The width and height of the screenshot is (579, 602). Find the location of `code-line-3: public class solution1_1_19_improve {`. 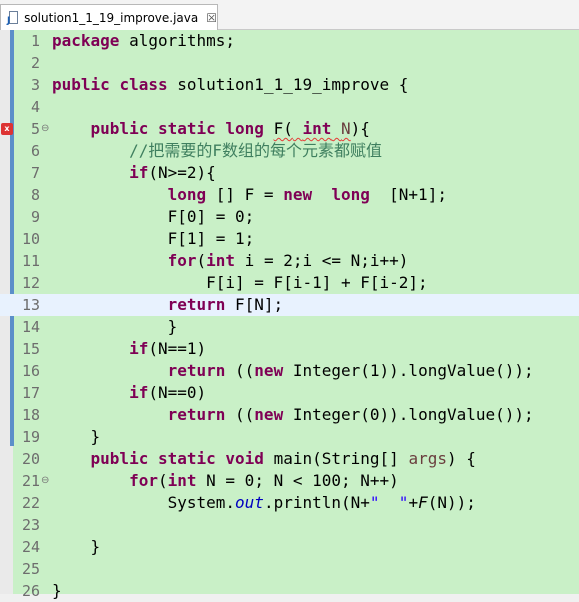

code-line-3: public class solution1_1_19_improve { is located at coordinates (230, 84).